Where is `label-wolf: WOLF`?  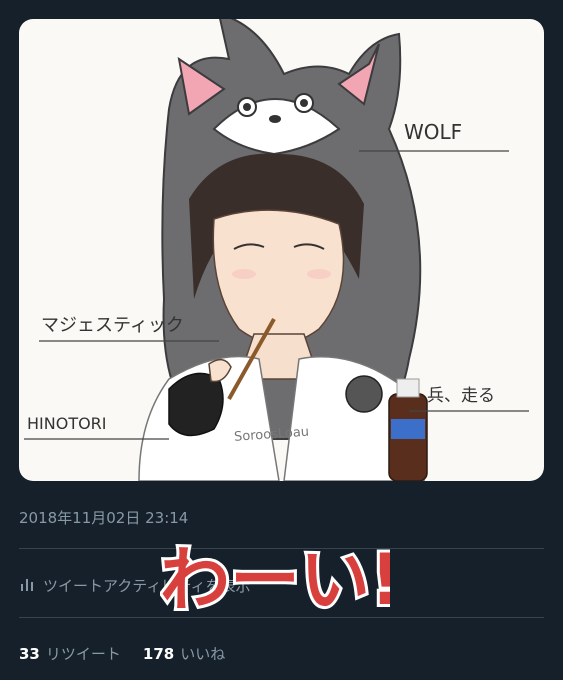 label-wolf: WOLF is located at coordinates (433, 132).